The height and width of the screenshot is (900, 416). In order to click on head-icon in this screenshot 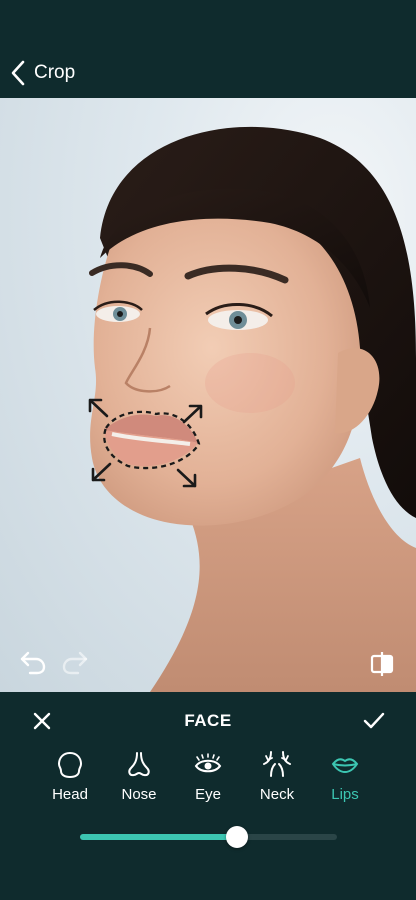, I will do `click(70, 765)`.